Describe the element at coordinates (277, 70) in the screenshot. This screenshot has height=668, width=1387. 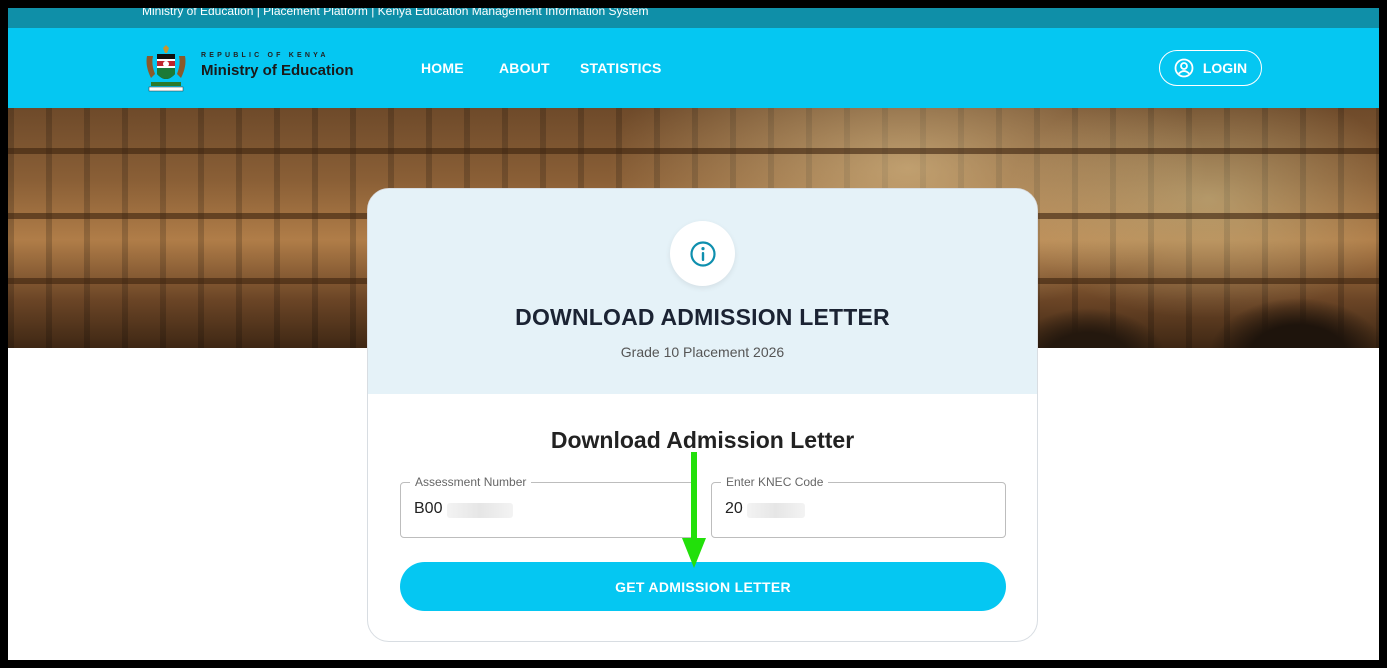
I see `ministry-label: Ministry of Education` at that location.